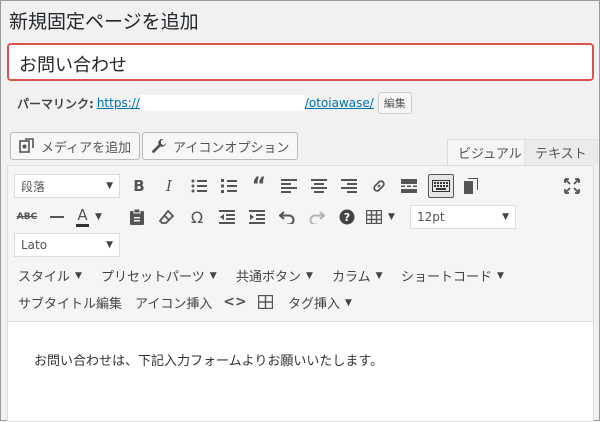  I want to click on icon-option-button: アイコンオプション, so click(220, 146).